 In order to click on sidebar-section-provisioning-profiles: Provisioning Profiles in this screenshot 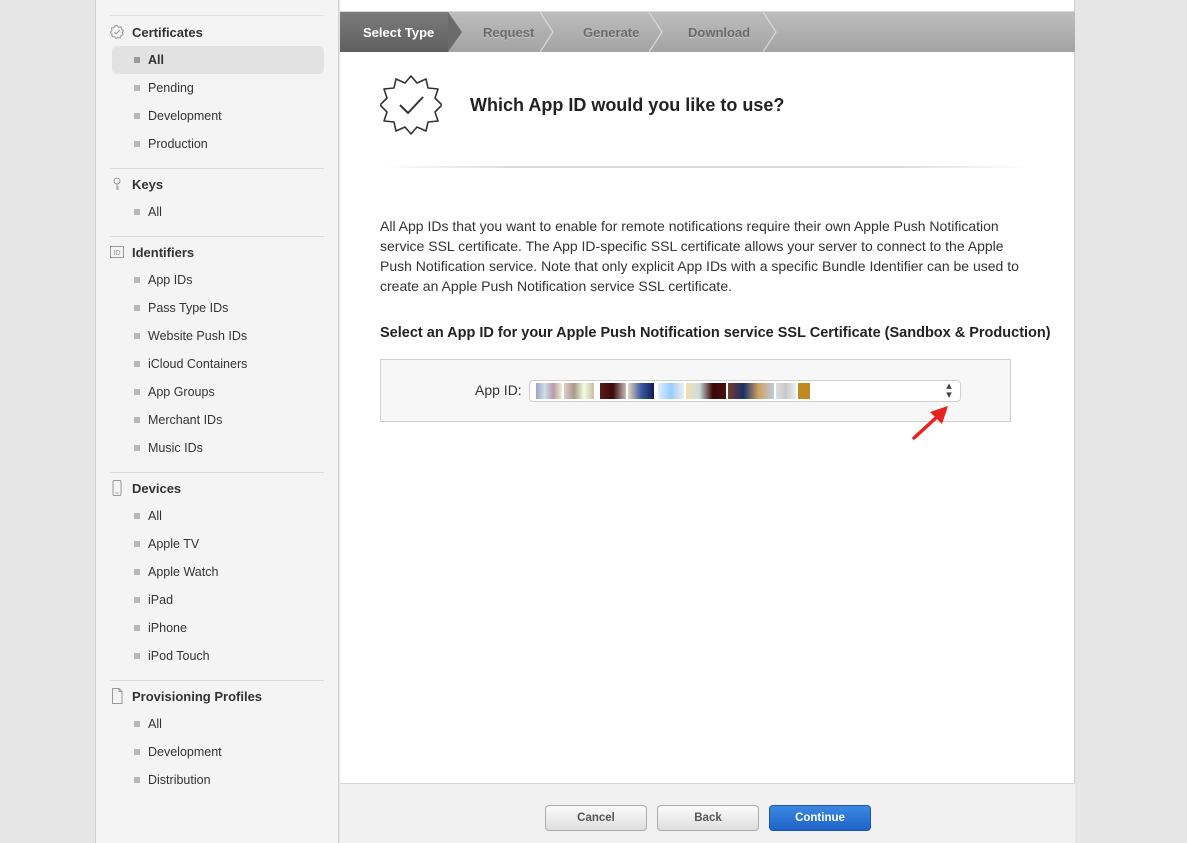, I will do `click(186, 696)`.